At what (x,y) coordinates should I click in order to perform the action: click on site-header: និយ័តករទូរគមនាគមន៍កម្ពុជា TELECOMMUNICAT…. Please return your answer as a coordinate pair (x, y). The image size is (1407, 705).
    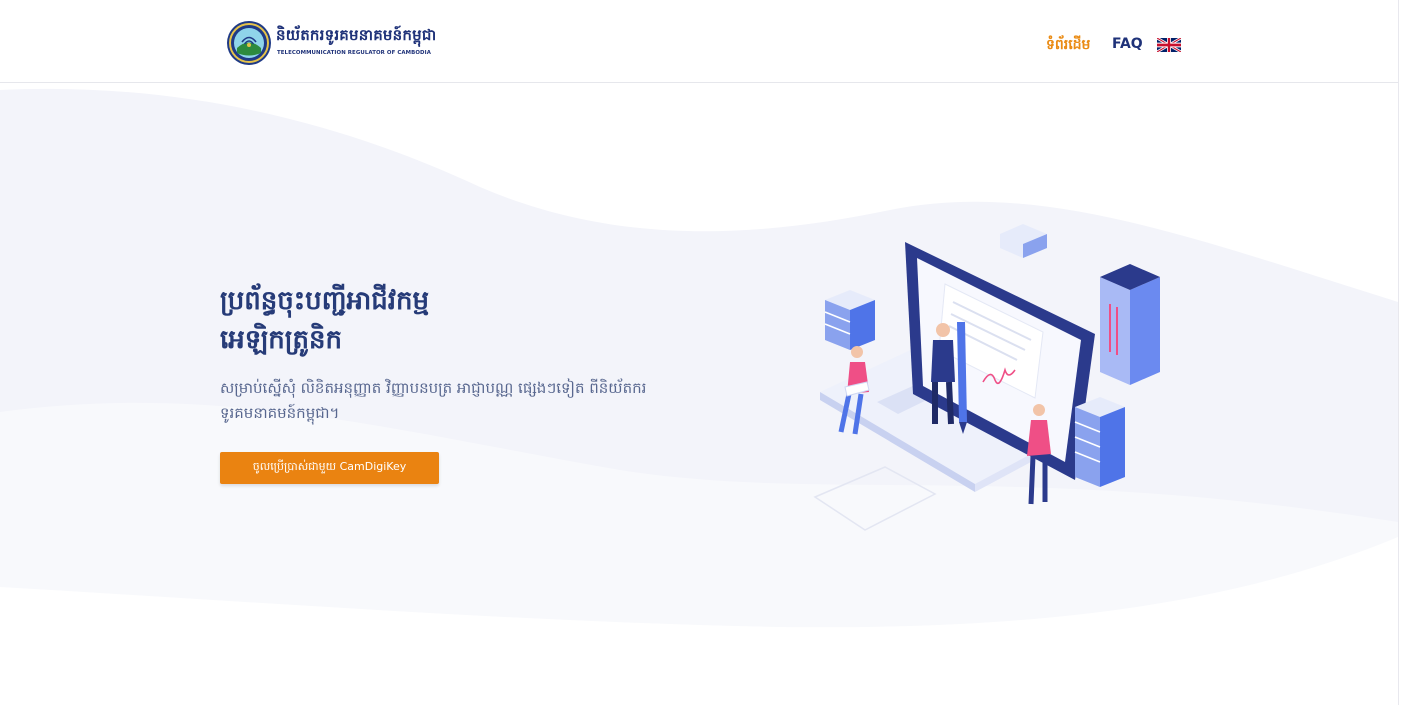
    Looking at the image, I should click on (699, 41).